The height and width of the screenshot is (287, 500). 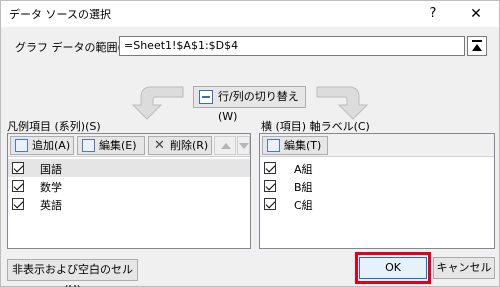 I want to click on cancel-button: キャンセル, so click(x=464, y=268).